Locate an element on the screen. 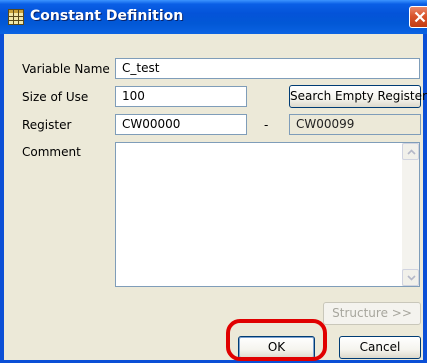 The image size is (427, 363). size-of-use-field: 100 is located at coordinates (181, 96).